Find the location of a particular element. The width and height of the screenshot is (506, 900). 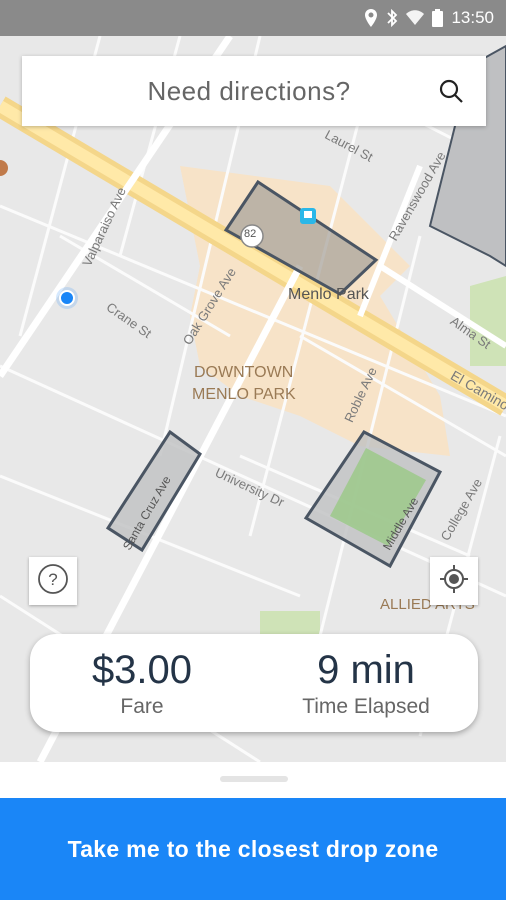

bluetooth-icon is located at coordinates (392, 18).